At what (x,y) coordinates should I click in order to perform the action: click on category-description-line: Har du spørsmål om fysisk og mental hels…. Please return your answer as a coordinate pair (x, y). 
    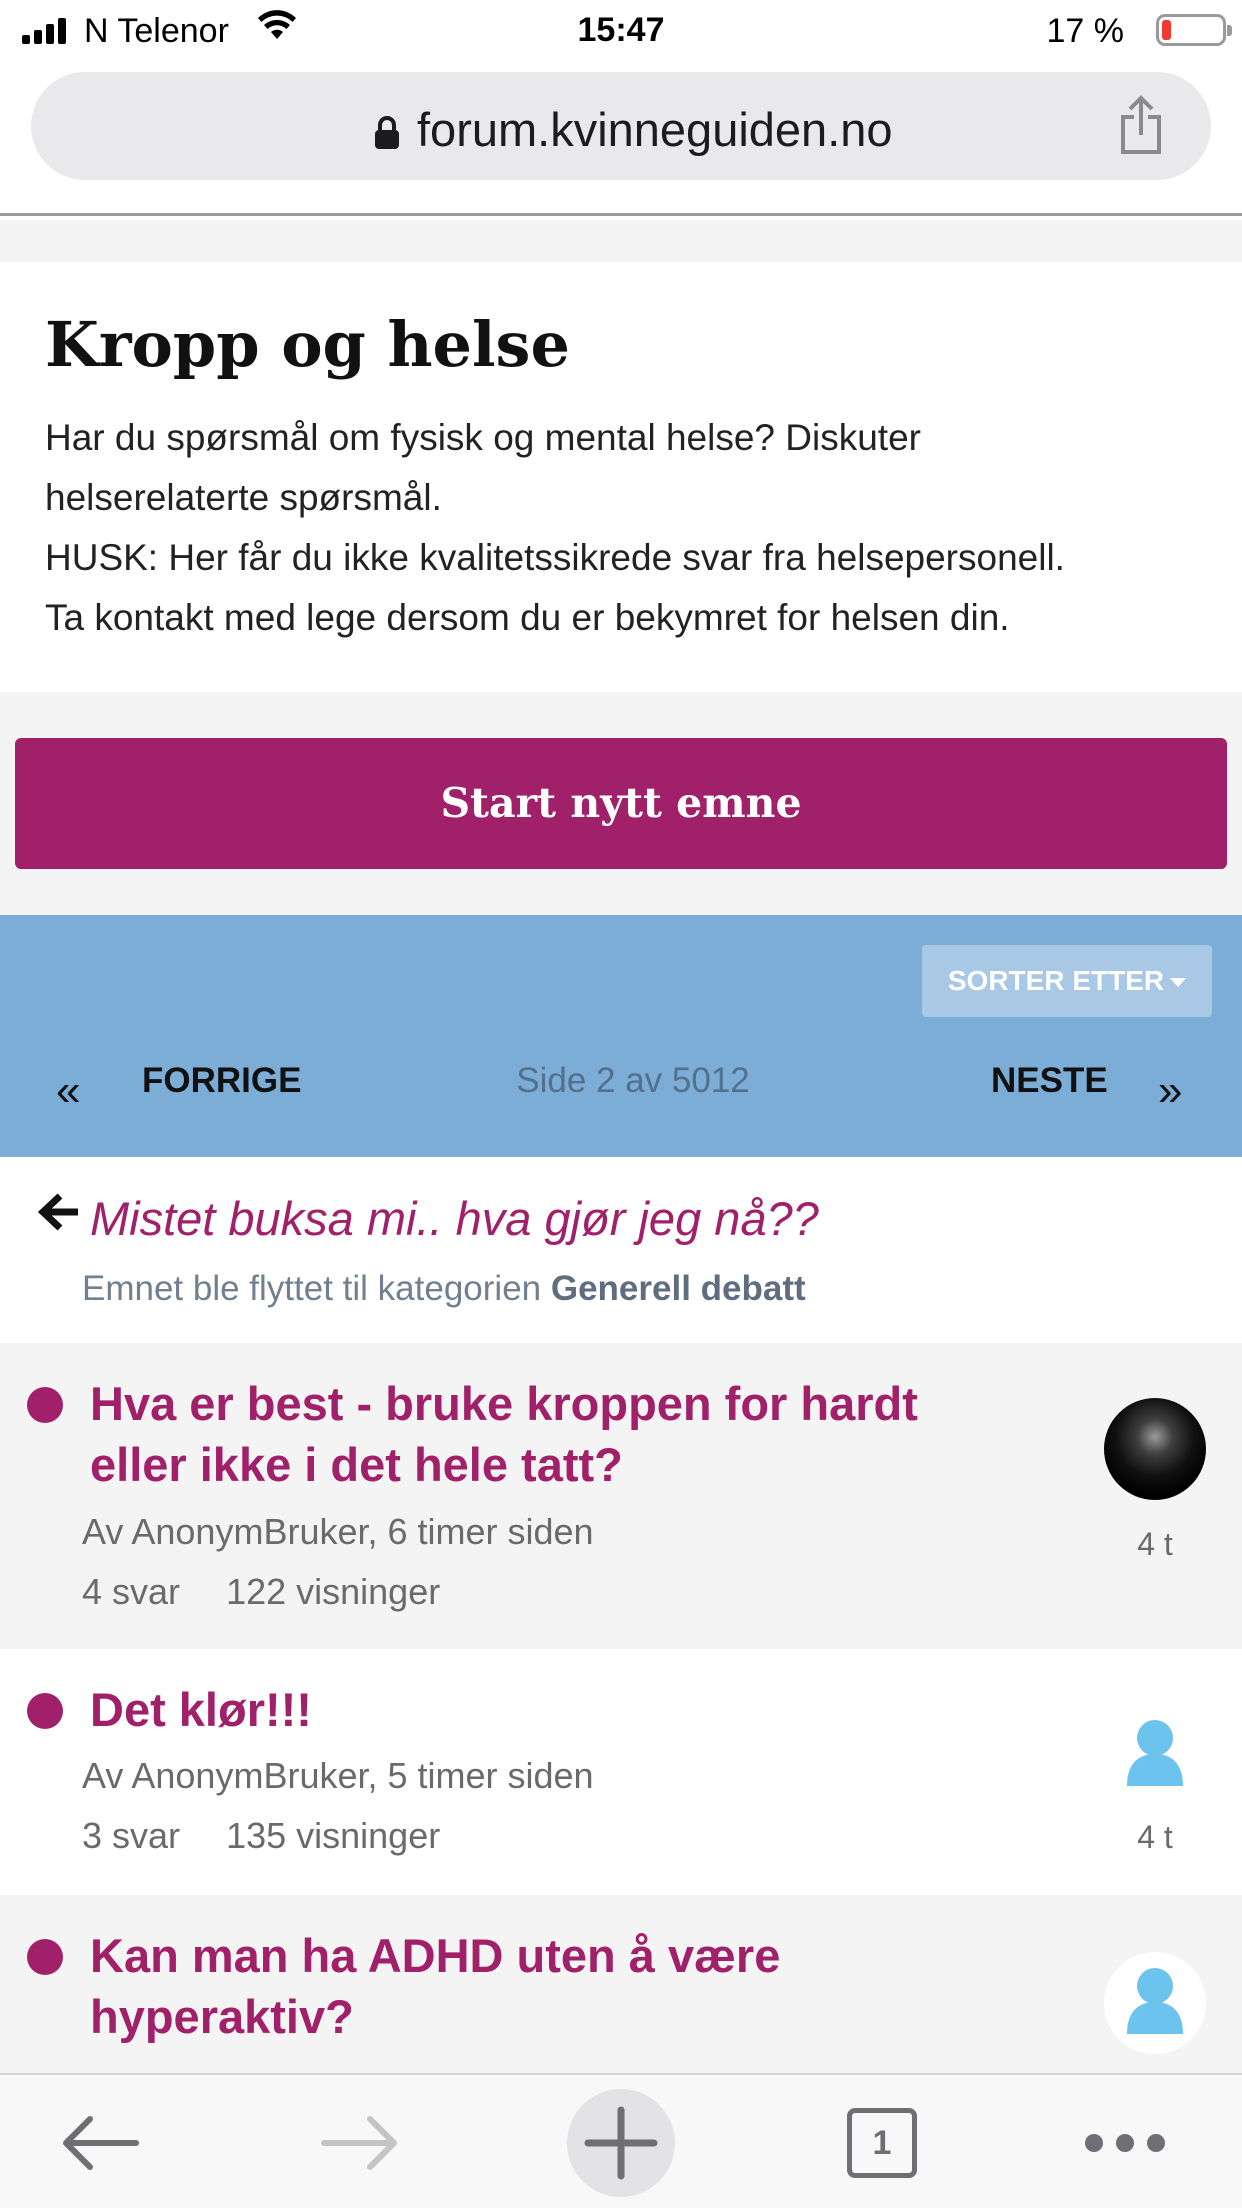
    Looking at the image, I should click on (483, 437).